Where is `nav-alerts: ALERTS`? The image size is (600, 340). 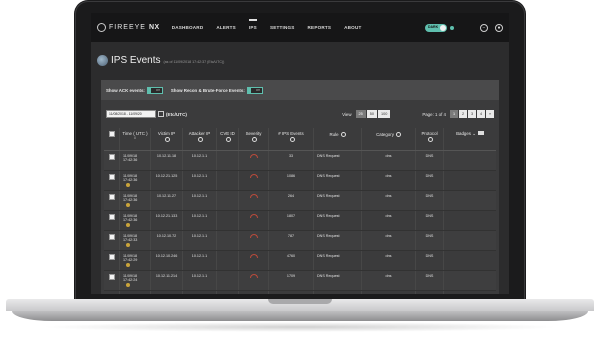 nav-alerts: ALERTS is located at coordinates (226, 27).